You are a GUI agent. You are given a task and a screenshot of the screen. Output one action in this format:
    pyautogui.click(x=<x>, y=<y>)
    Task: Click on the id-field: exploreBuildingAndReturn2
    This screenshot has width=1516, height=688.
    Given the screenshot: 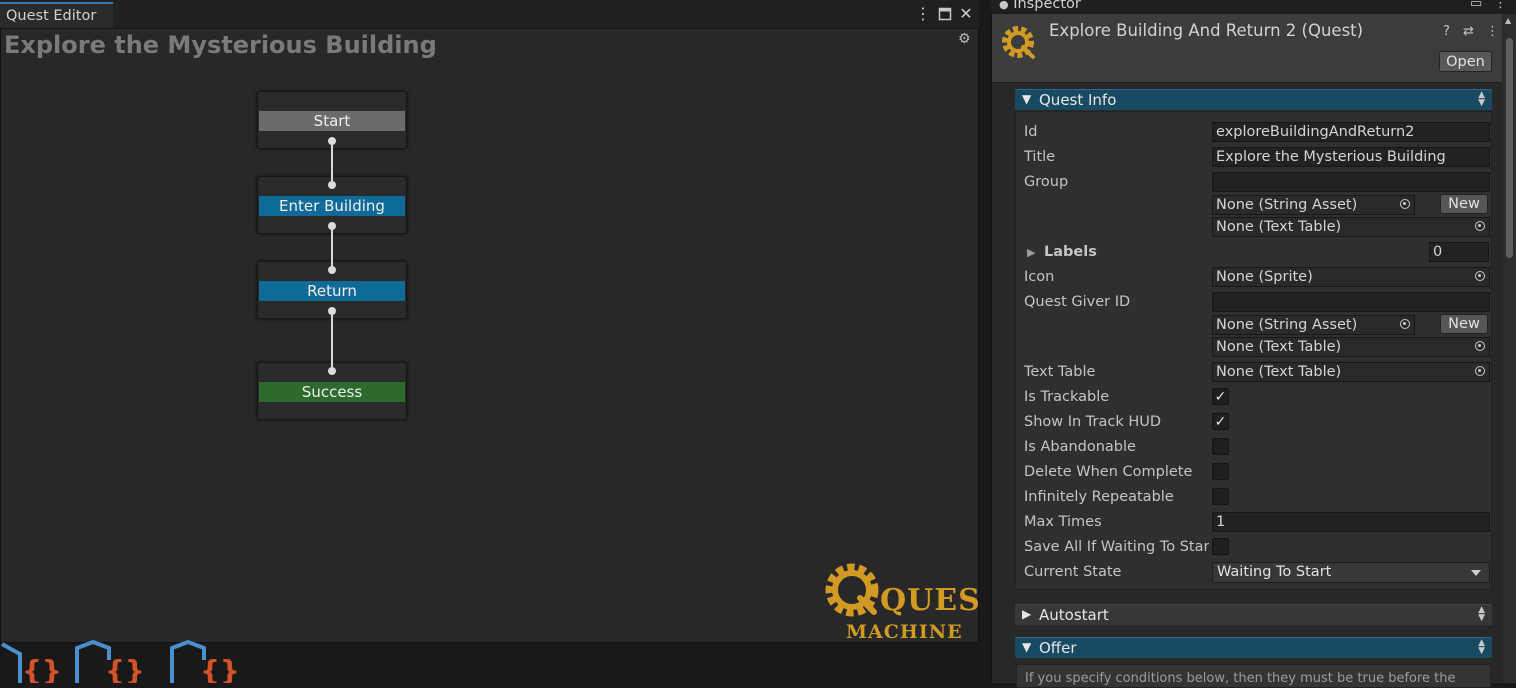 What is the action you would take?
    pyautogui.click(x=1351, y=132)
    